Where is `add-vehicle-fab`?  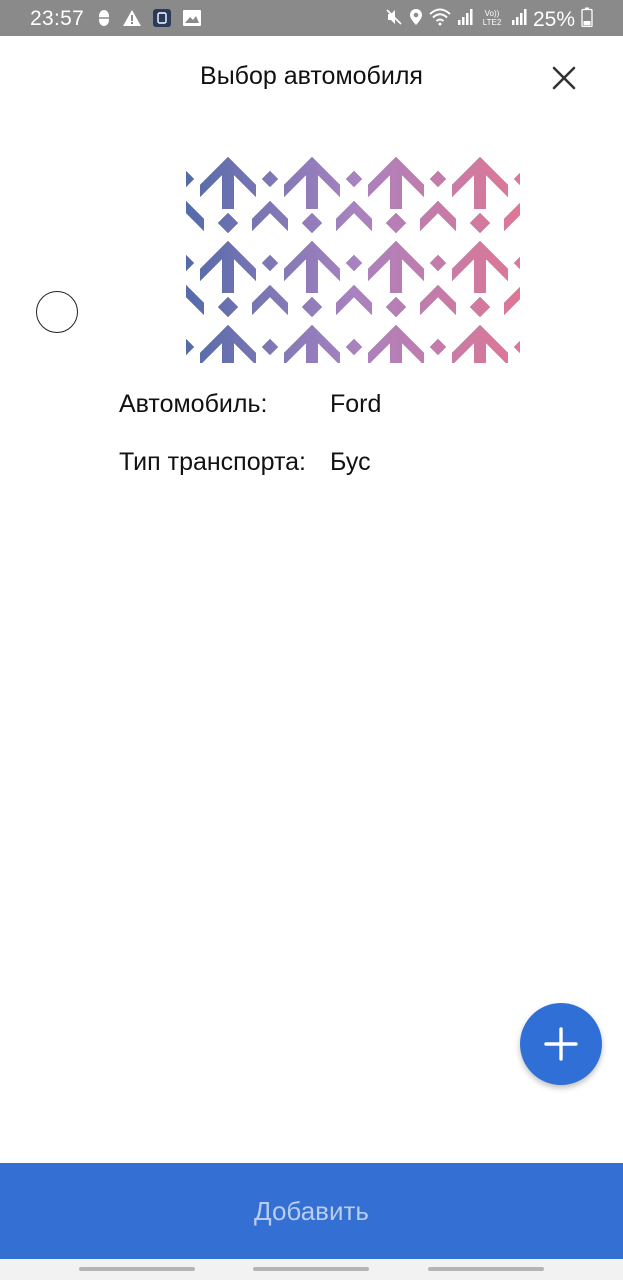
add-vehicle-fab is located at coordinates (561, 1044).